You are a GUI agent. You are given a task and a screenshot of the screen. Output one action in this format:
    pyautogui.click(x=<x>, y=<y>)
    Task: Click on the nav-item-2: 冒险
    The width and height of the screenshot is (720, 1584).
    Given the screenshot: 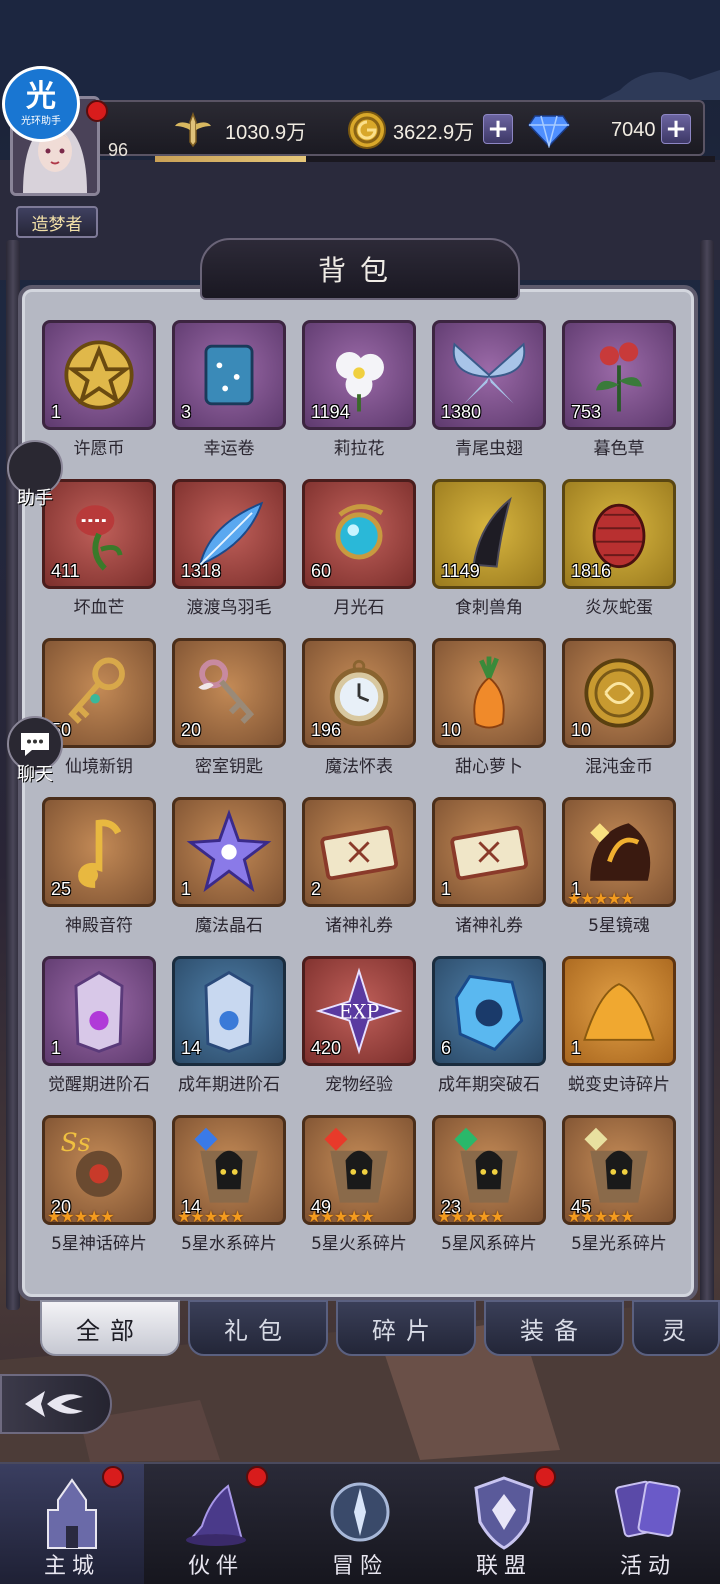 What is the action you would take?
    pyautogui.click(x=360, y=1524)
    